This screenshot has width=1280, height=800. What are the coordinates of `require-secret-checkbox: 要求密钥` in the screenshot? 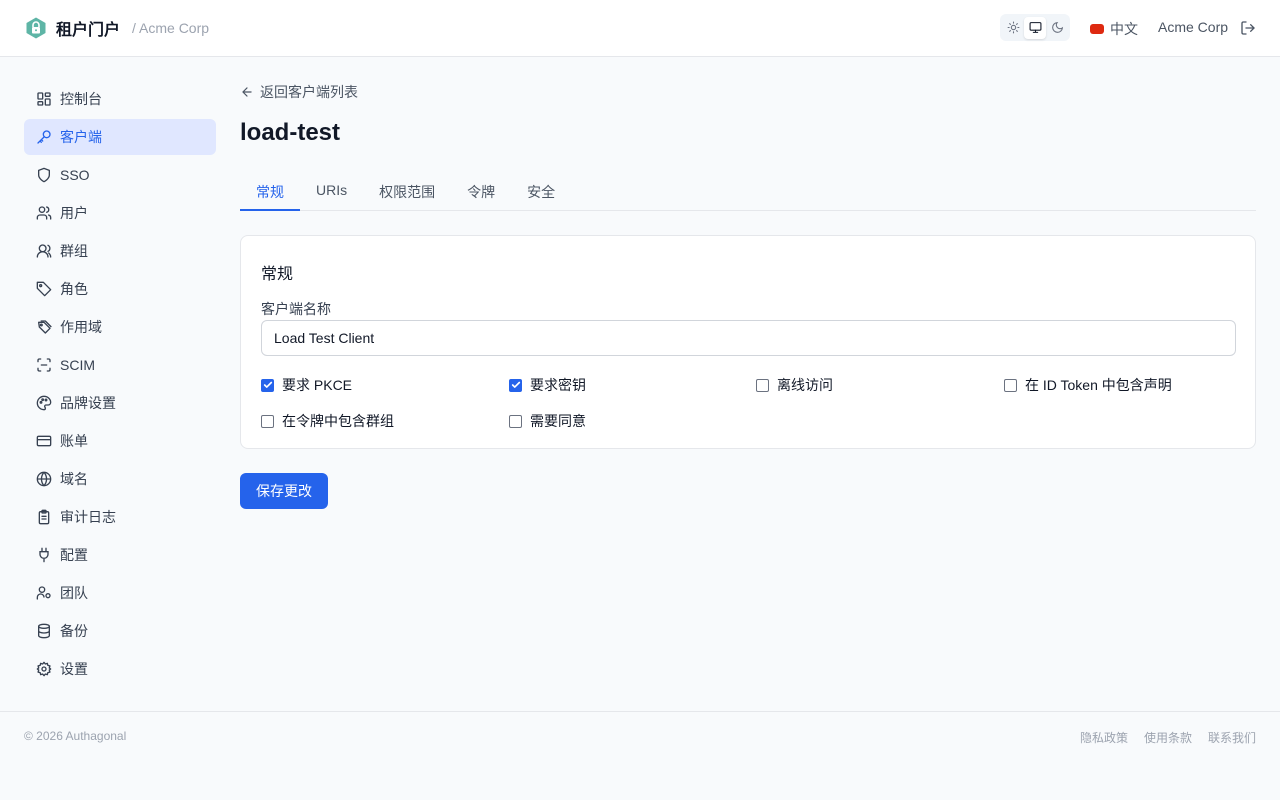 It's located at (547, 385).